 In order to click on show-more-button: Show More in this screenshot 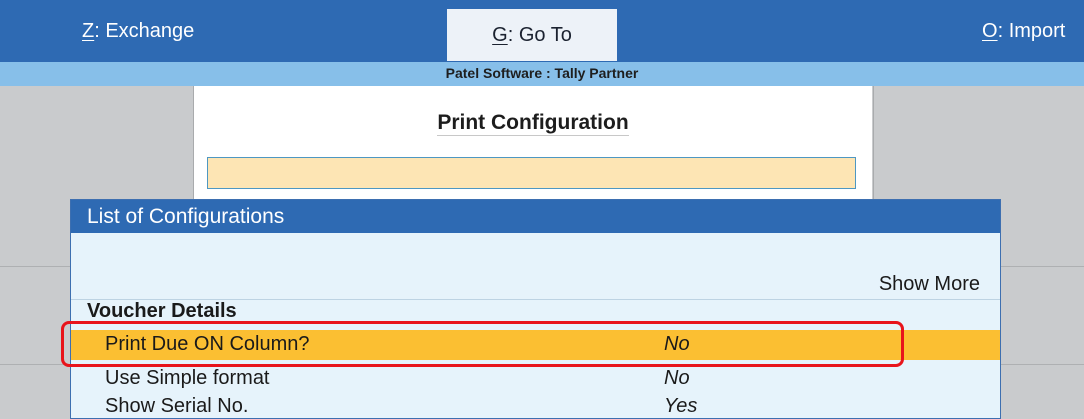, I will do `click(929, 284)`.